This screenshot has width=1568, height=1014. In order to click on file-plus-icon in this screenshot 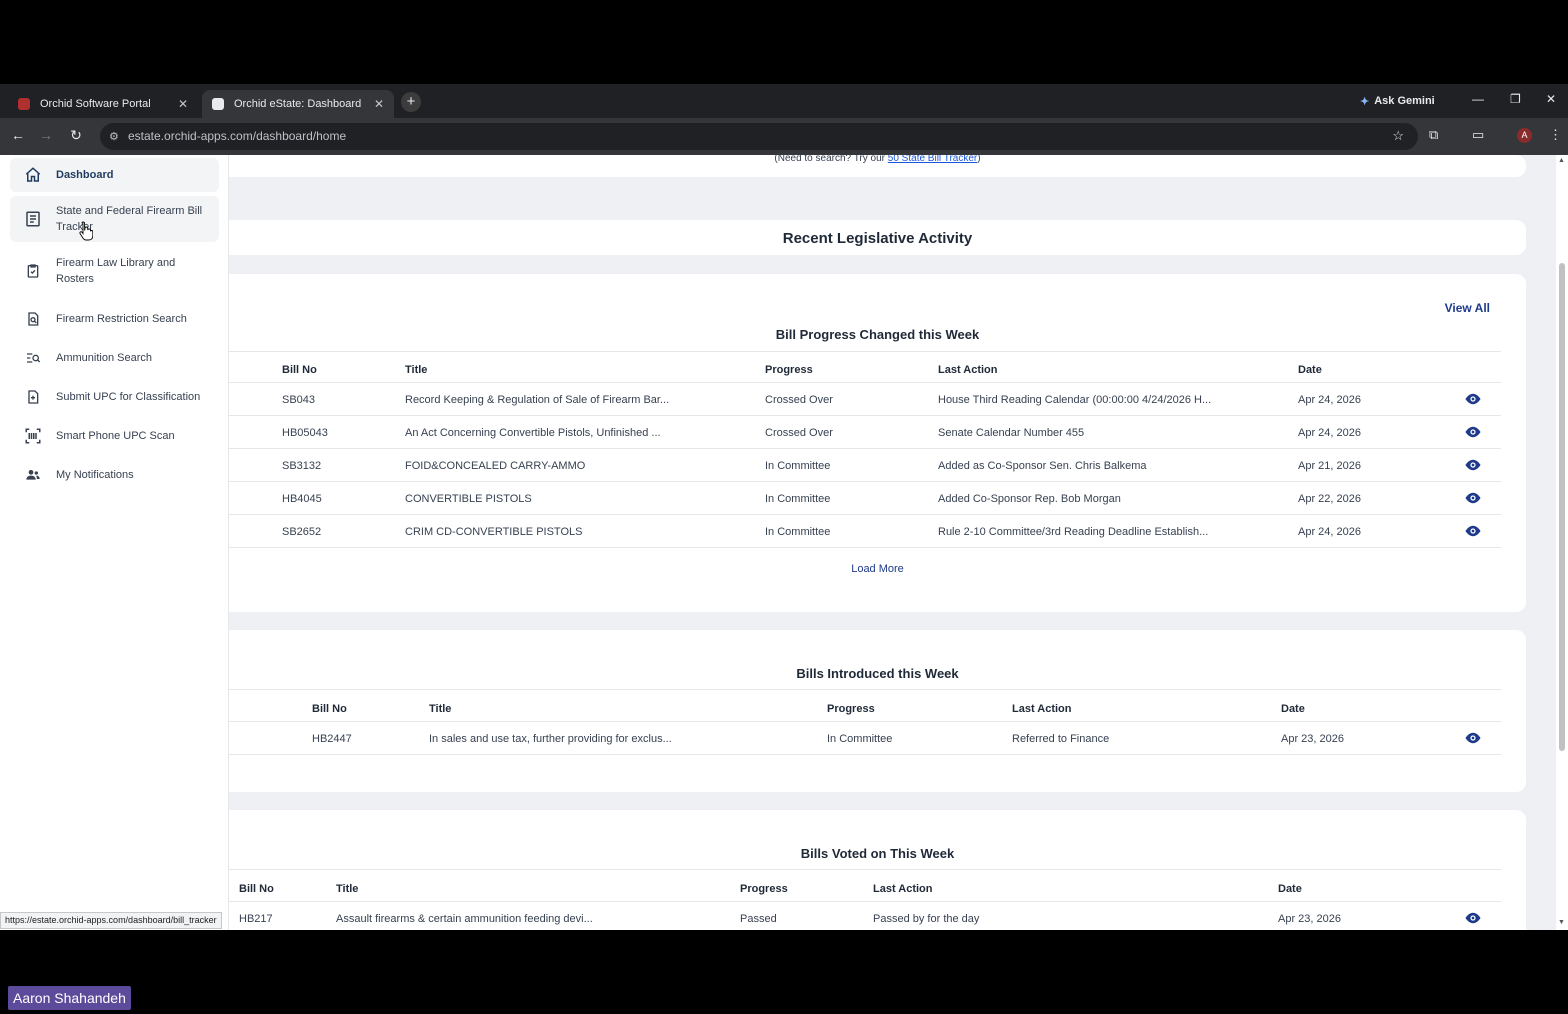, I will do `click(33, 397)`.